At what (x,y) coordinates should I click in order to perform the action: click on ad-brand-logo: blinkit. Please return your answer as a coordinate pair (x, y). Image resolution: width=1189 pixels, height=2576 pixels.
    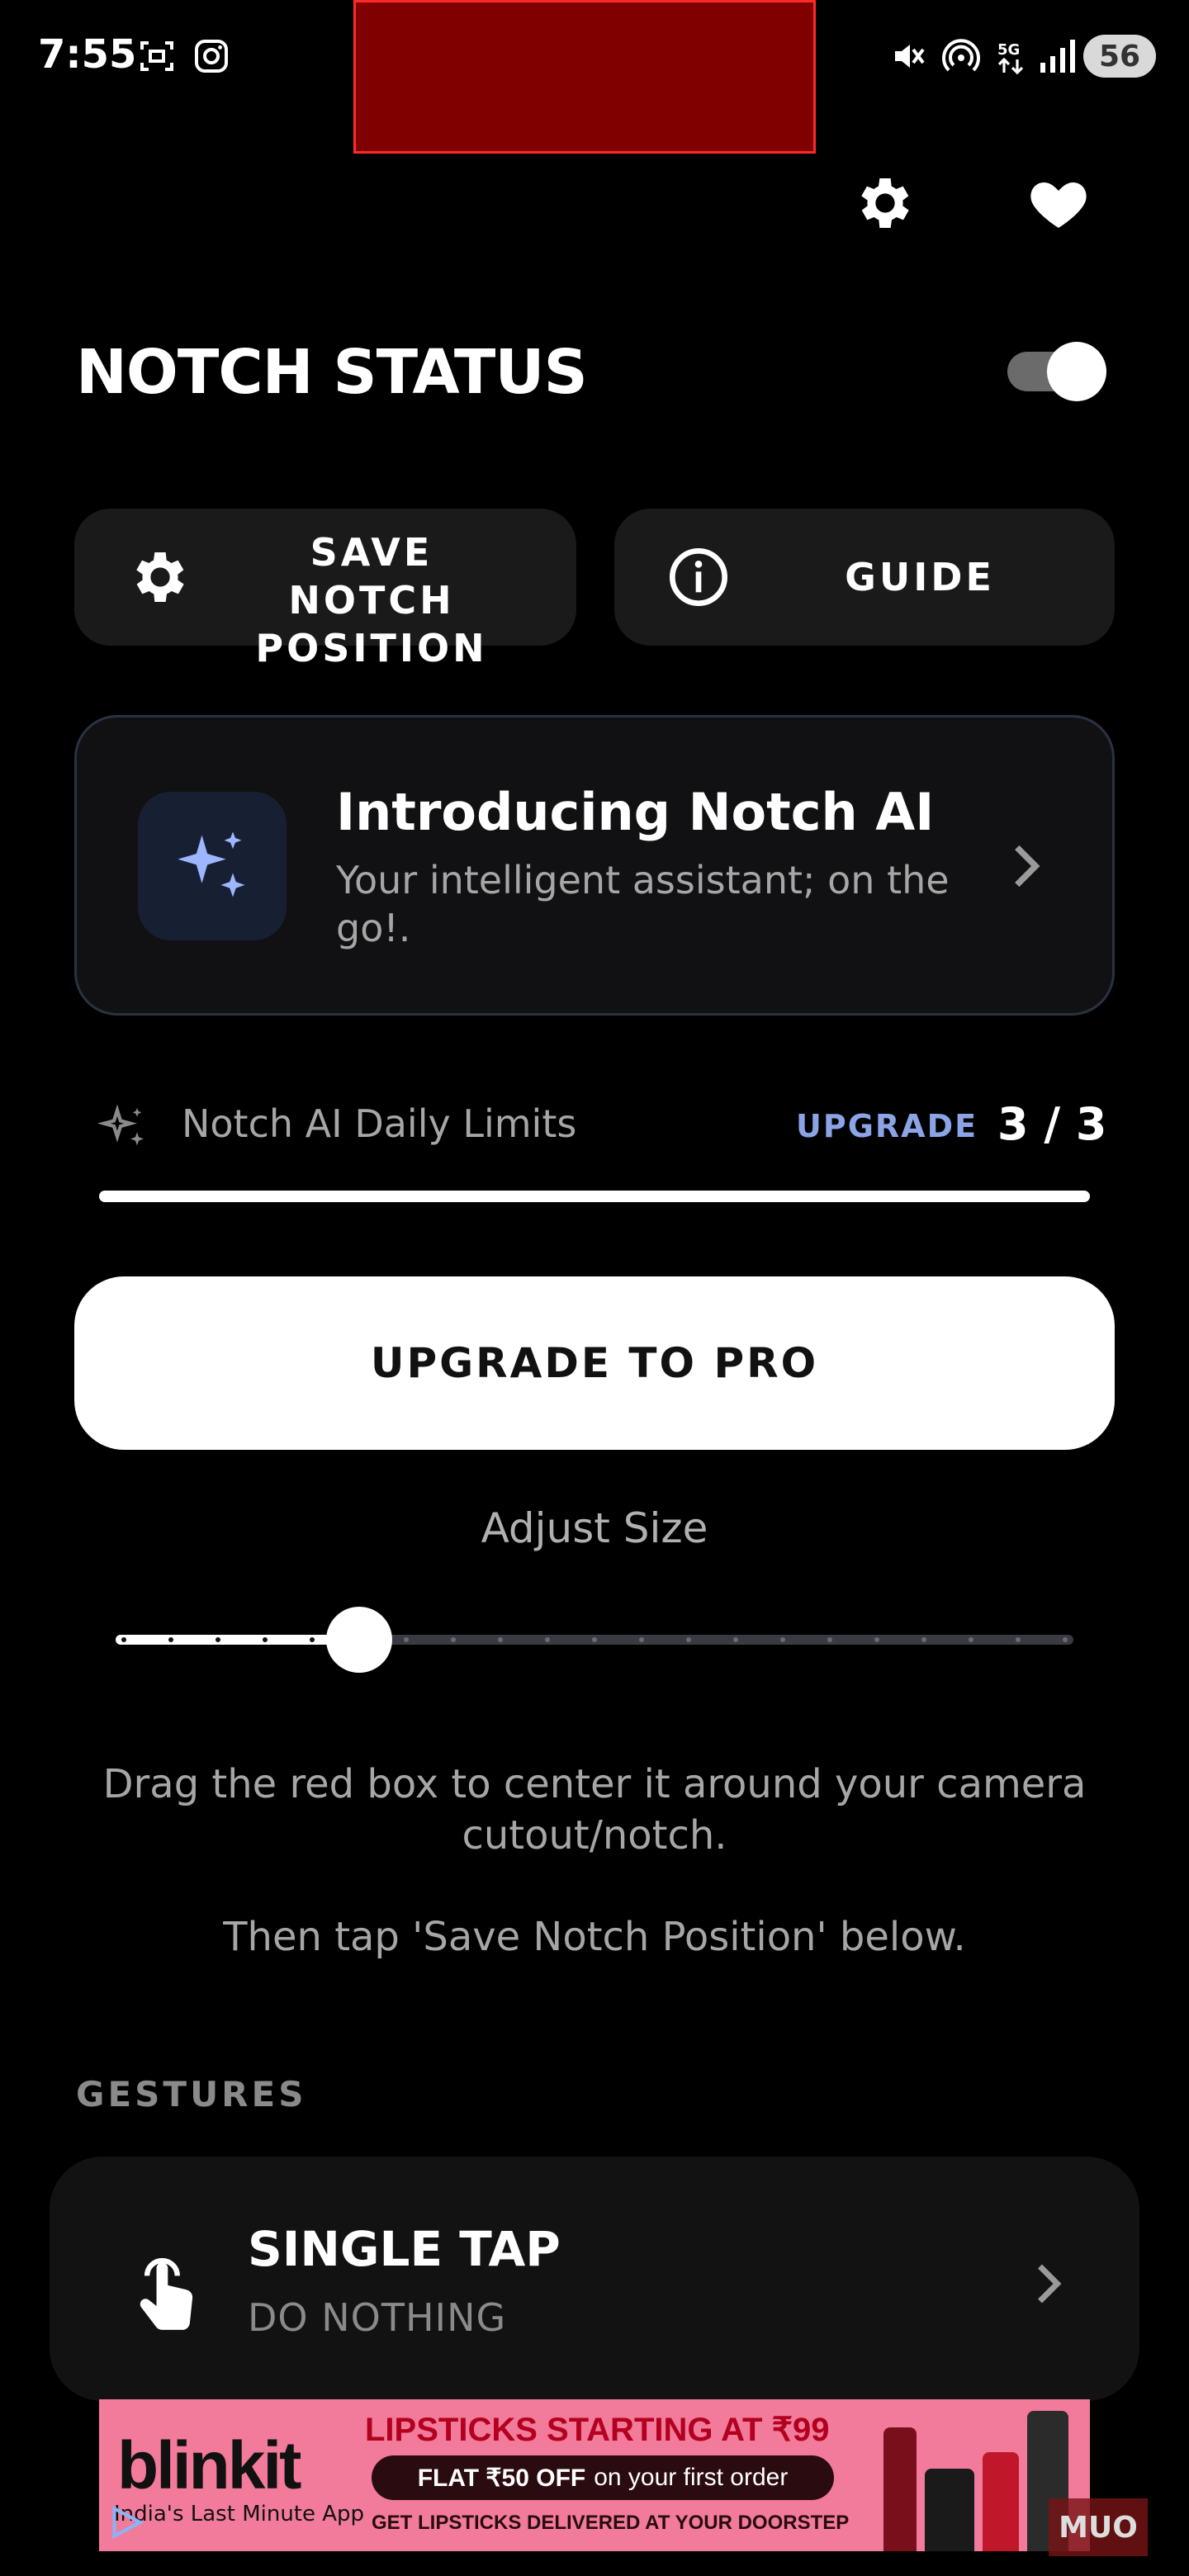
    Looking at the image, I should click on (209, 2465).